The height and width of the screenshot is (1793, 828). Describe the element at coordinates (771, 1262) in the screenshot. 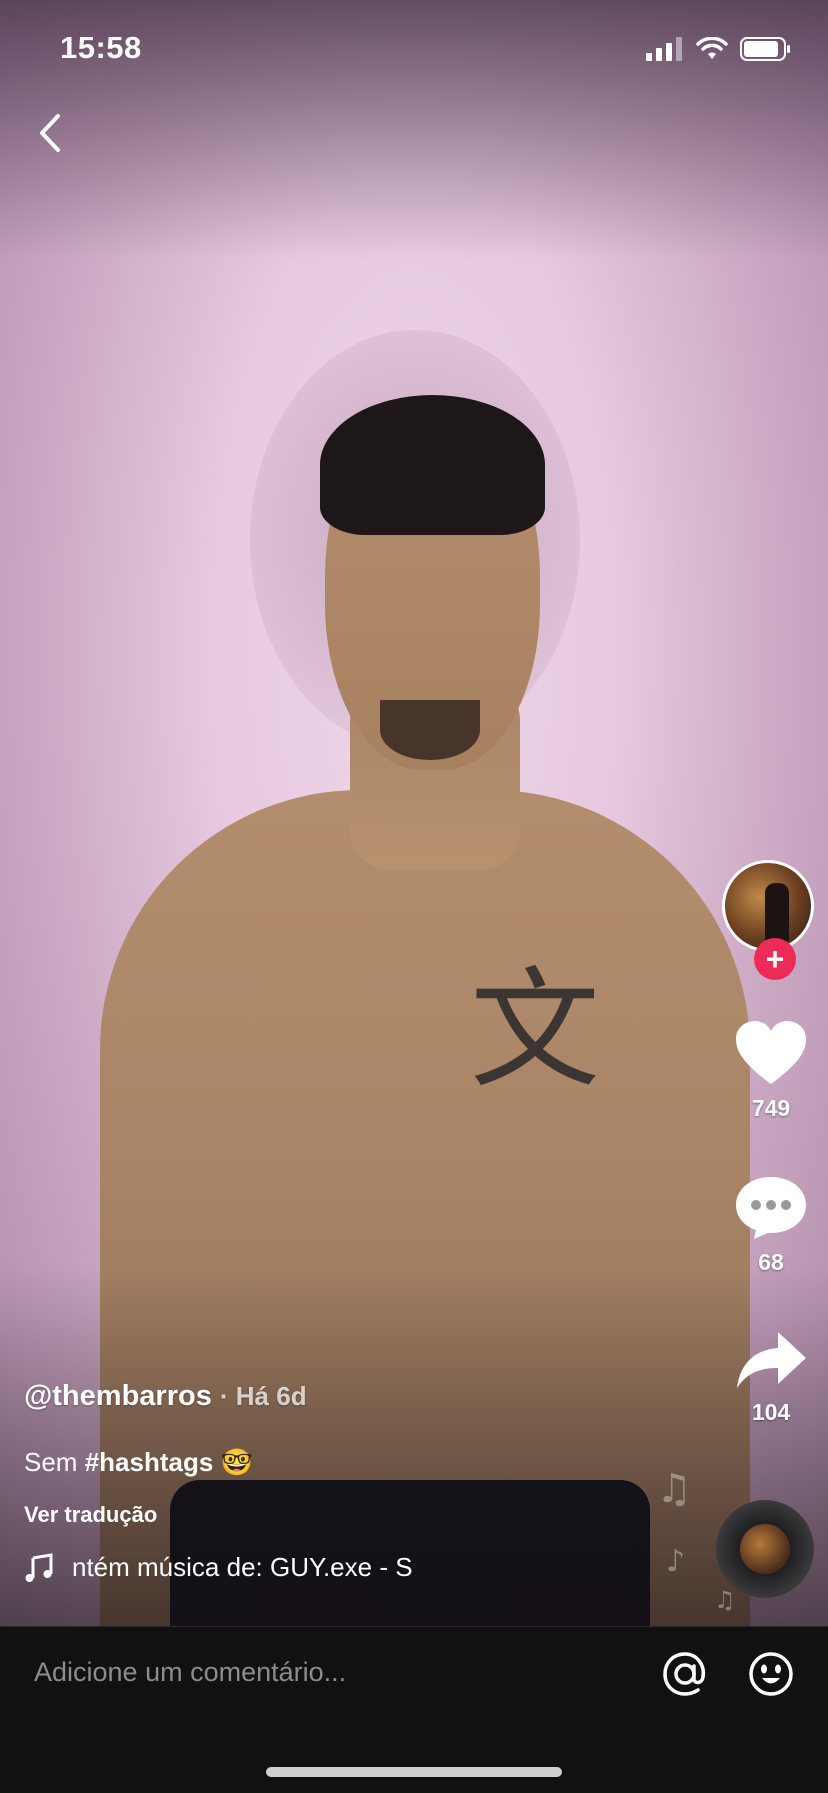

I see `comment-count: 68` at that location.